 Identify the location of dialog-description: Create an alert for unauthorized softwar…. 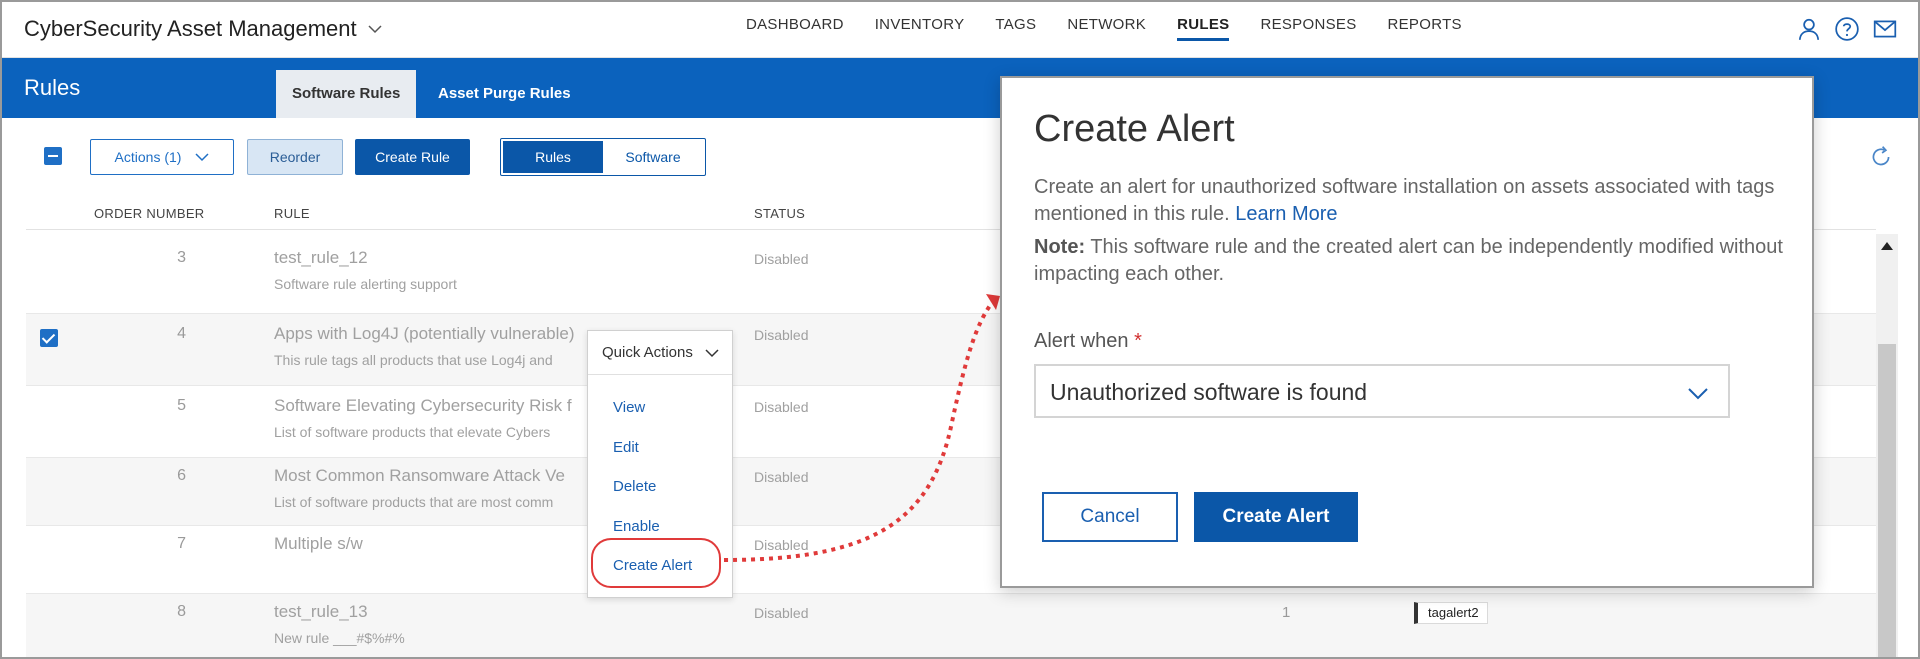
(1414, 201).